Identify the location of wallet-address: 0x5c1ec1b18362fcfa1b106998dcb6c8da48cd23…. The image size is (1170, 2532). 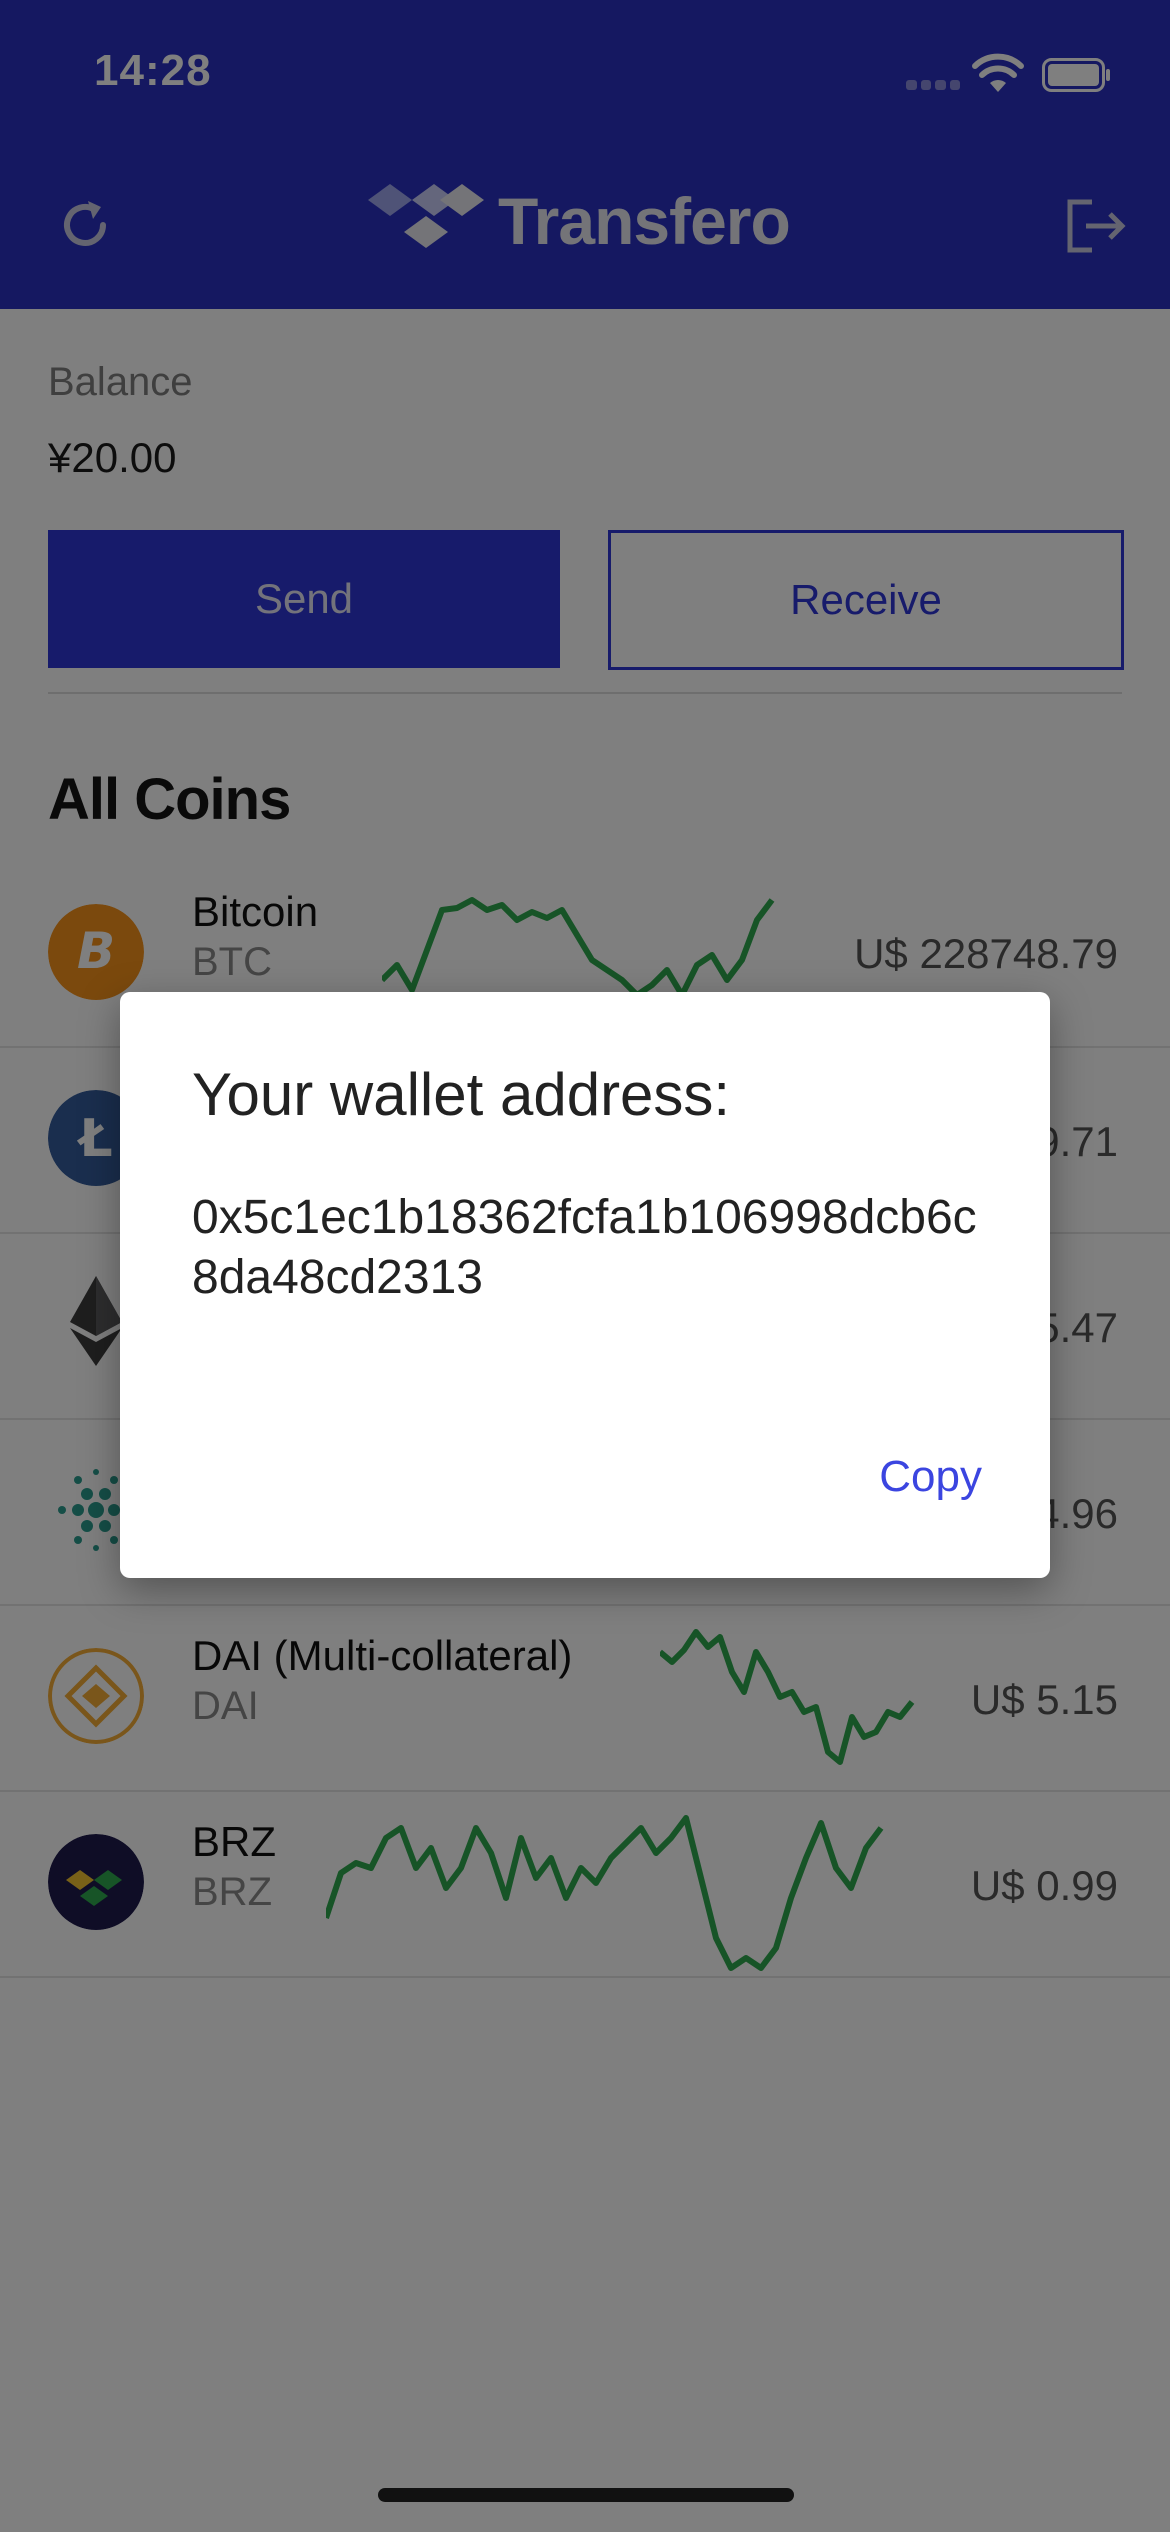
(584, 1247).